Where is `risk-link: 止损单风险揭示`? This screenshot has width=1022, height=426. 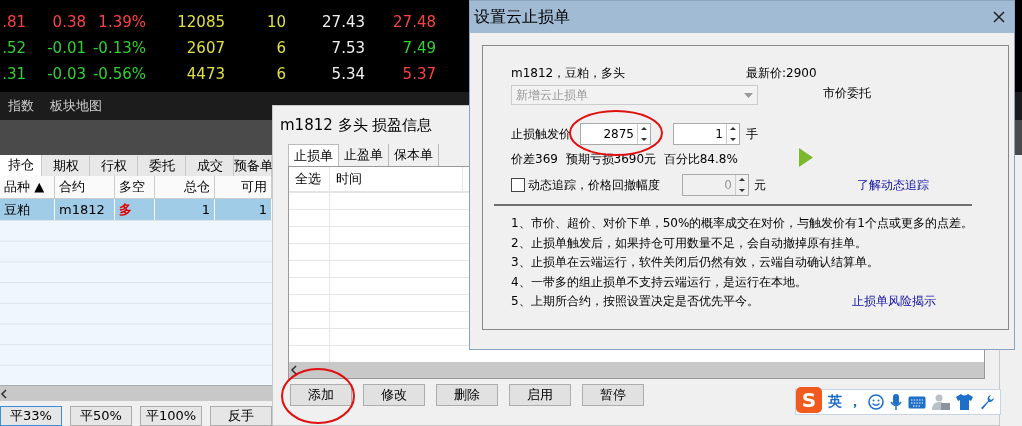
risk-link: 止损单风险揭示 is located at coordinates (894, 302).